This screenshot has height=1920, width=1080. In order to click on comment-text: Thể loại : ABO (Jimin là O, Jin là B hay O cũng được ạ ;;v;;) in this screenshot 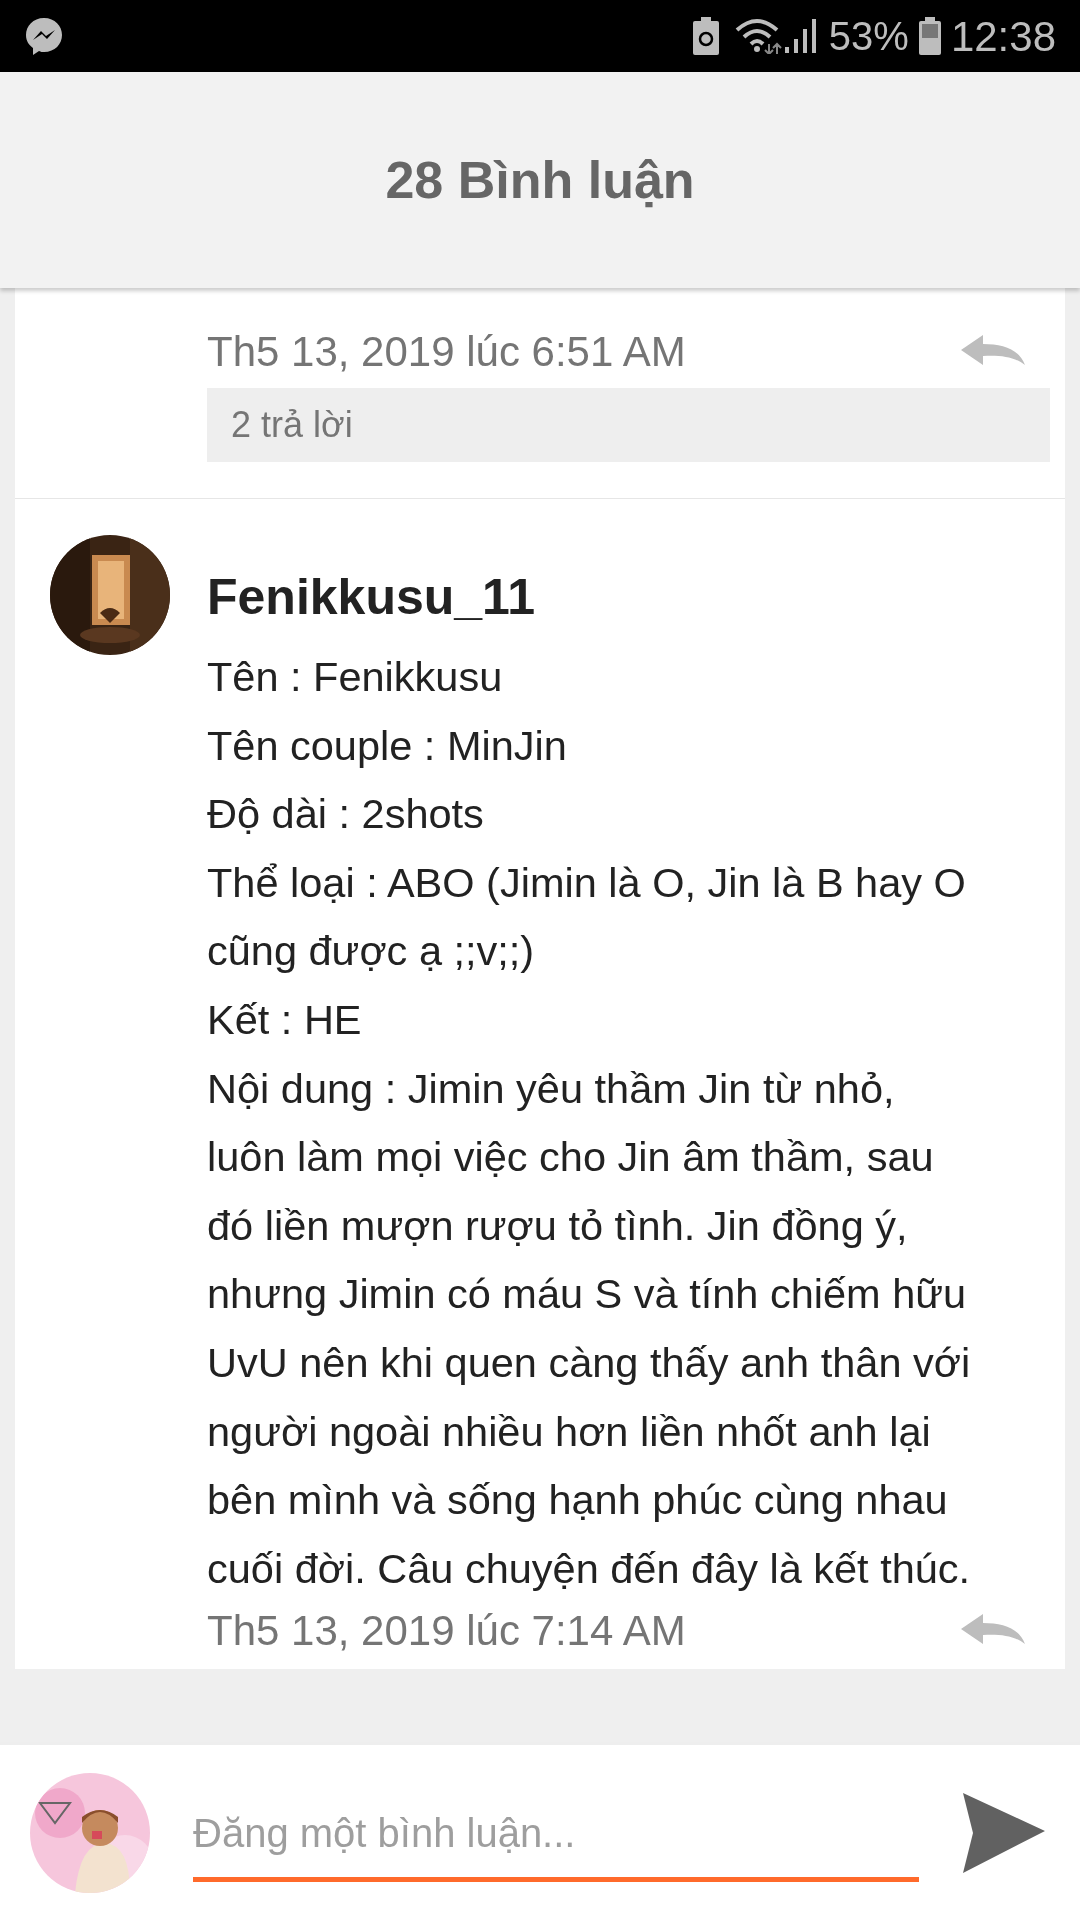, I will do `click(587, 917)`.